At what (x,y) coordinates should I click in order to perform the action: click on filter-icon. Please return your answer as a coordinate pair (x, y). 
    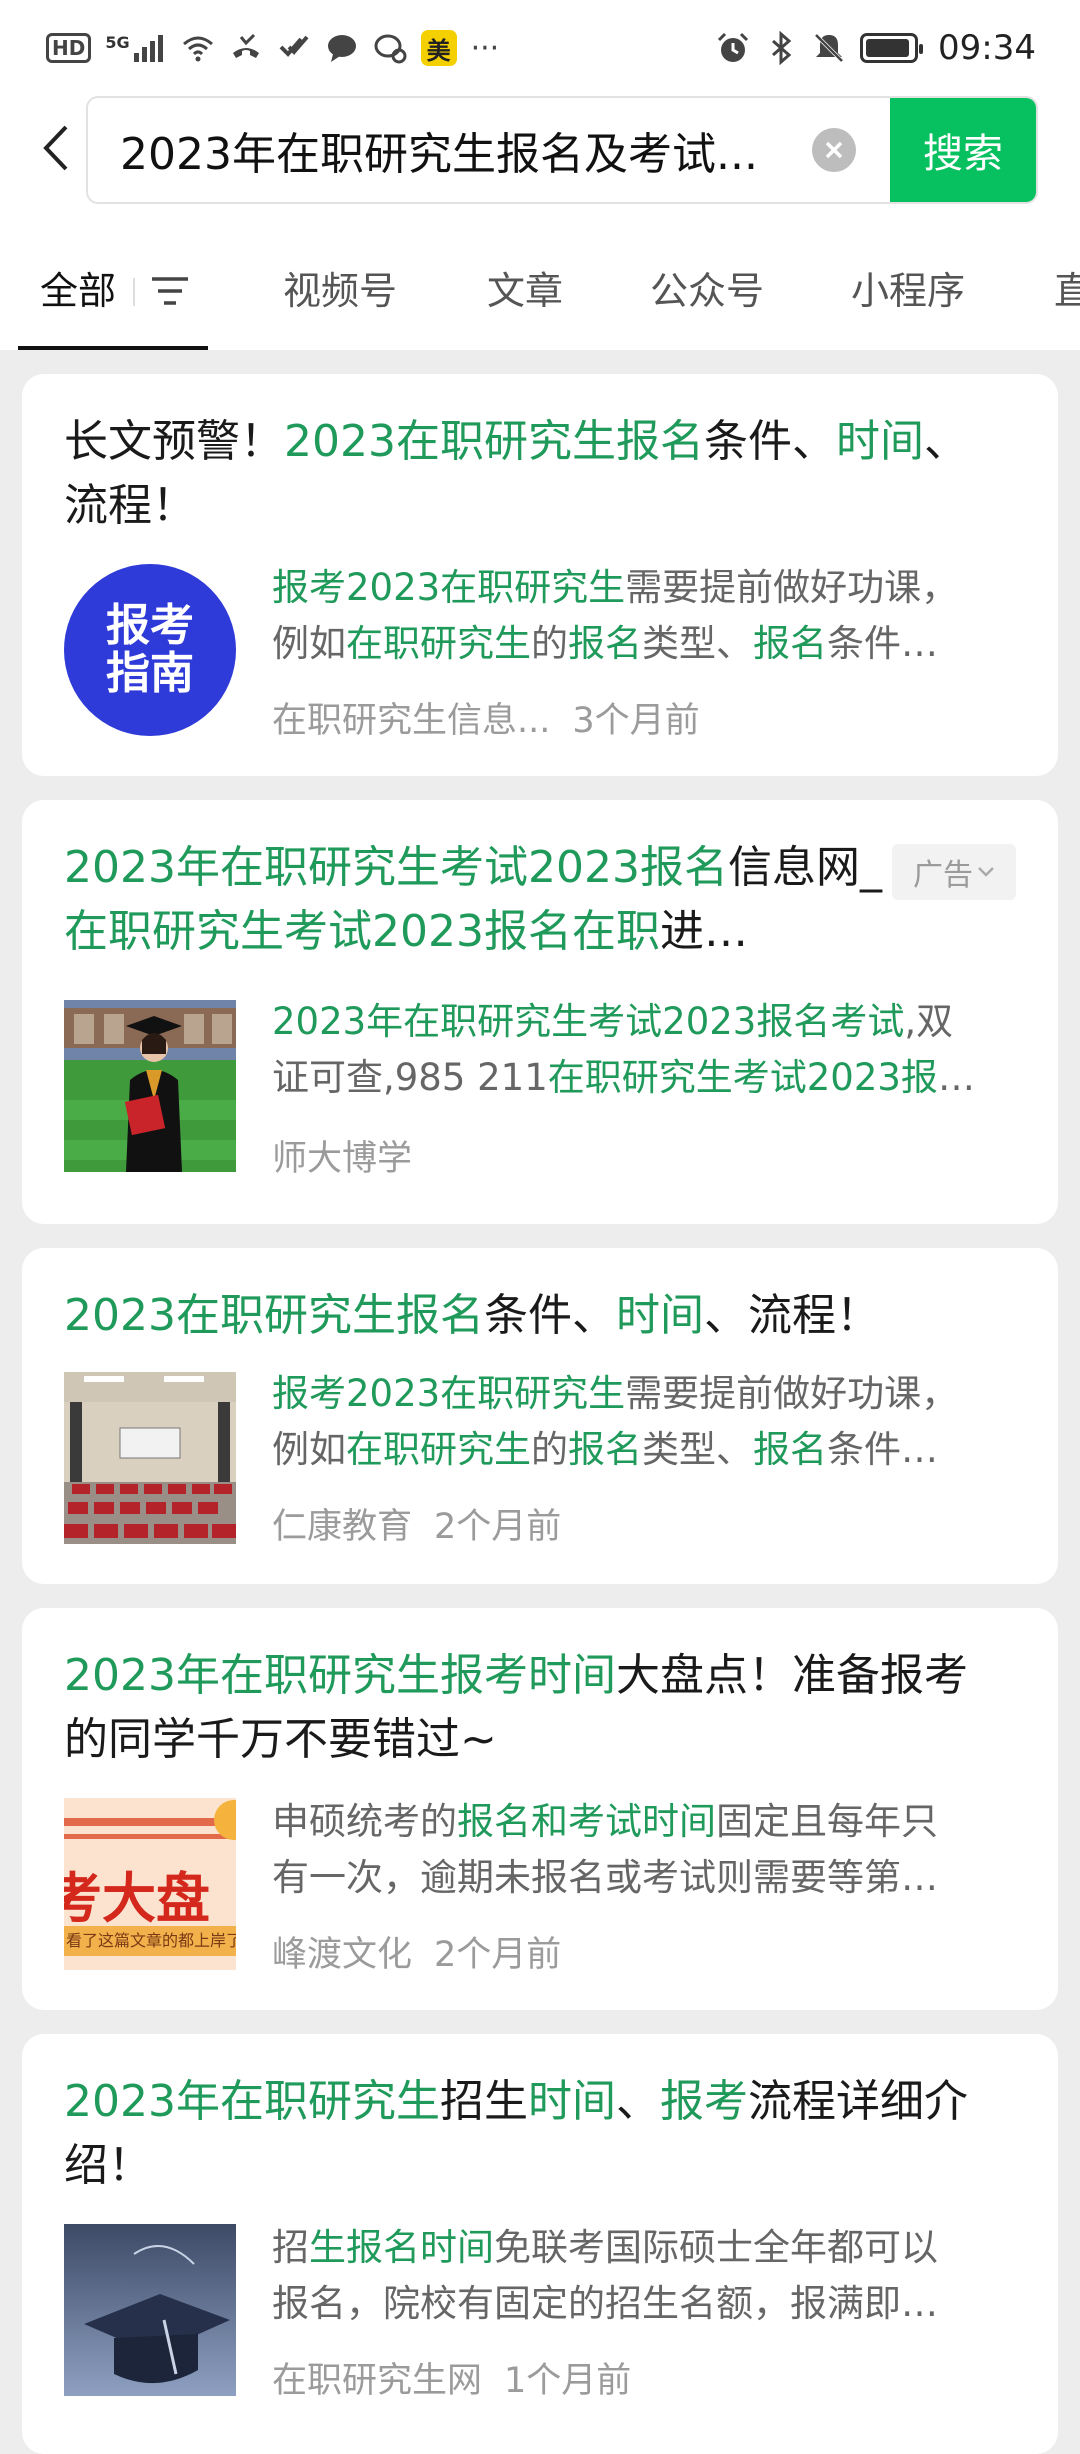
    Looking at the image, I should click on (170, 291).